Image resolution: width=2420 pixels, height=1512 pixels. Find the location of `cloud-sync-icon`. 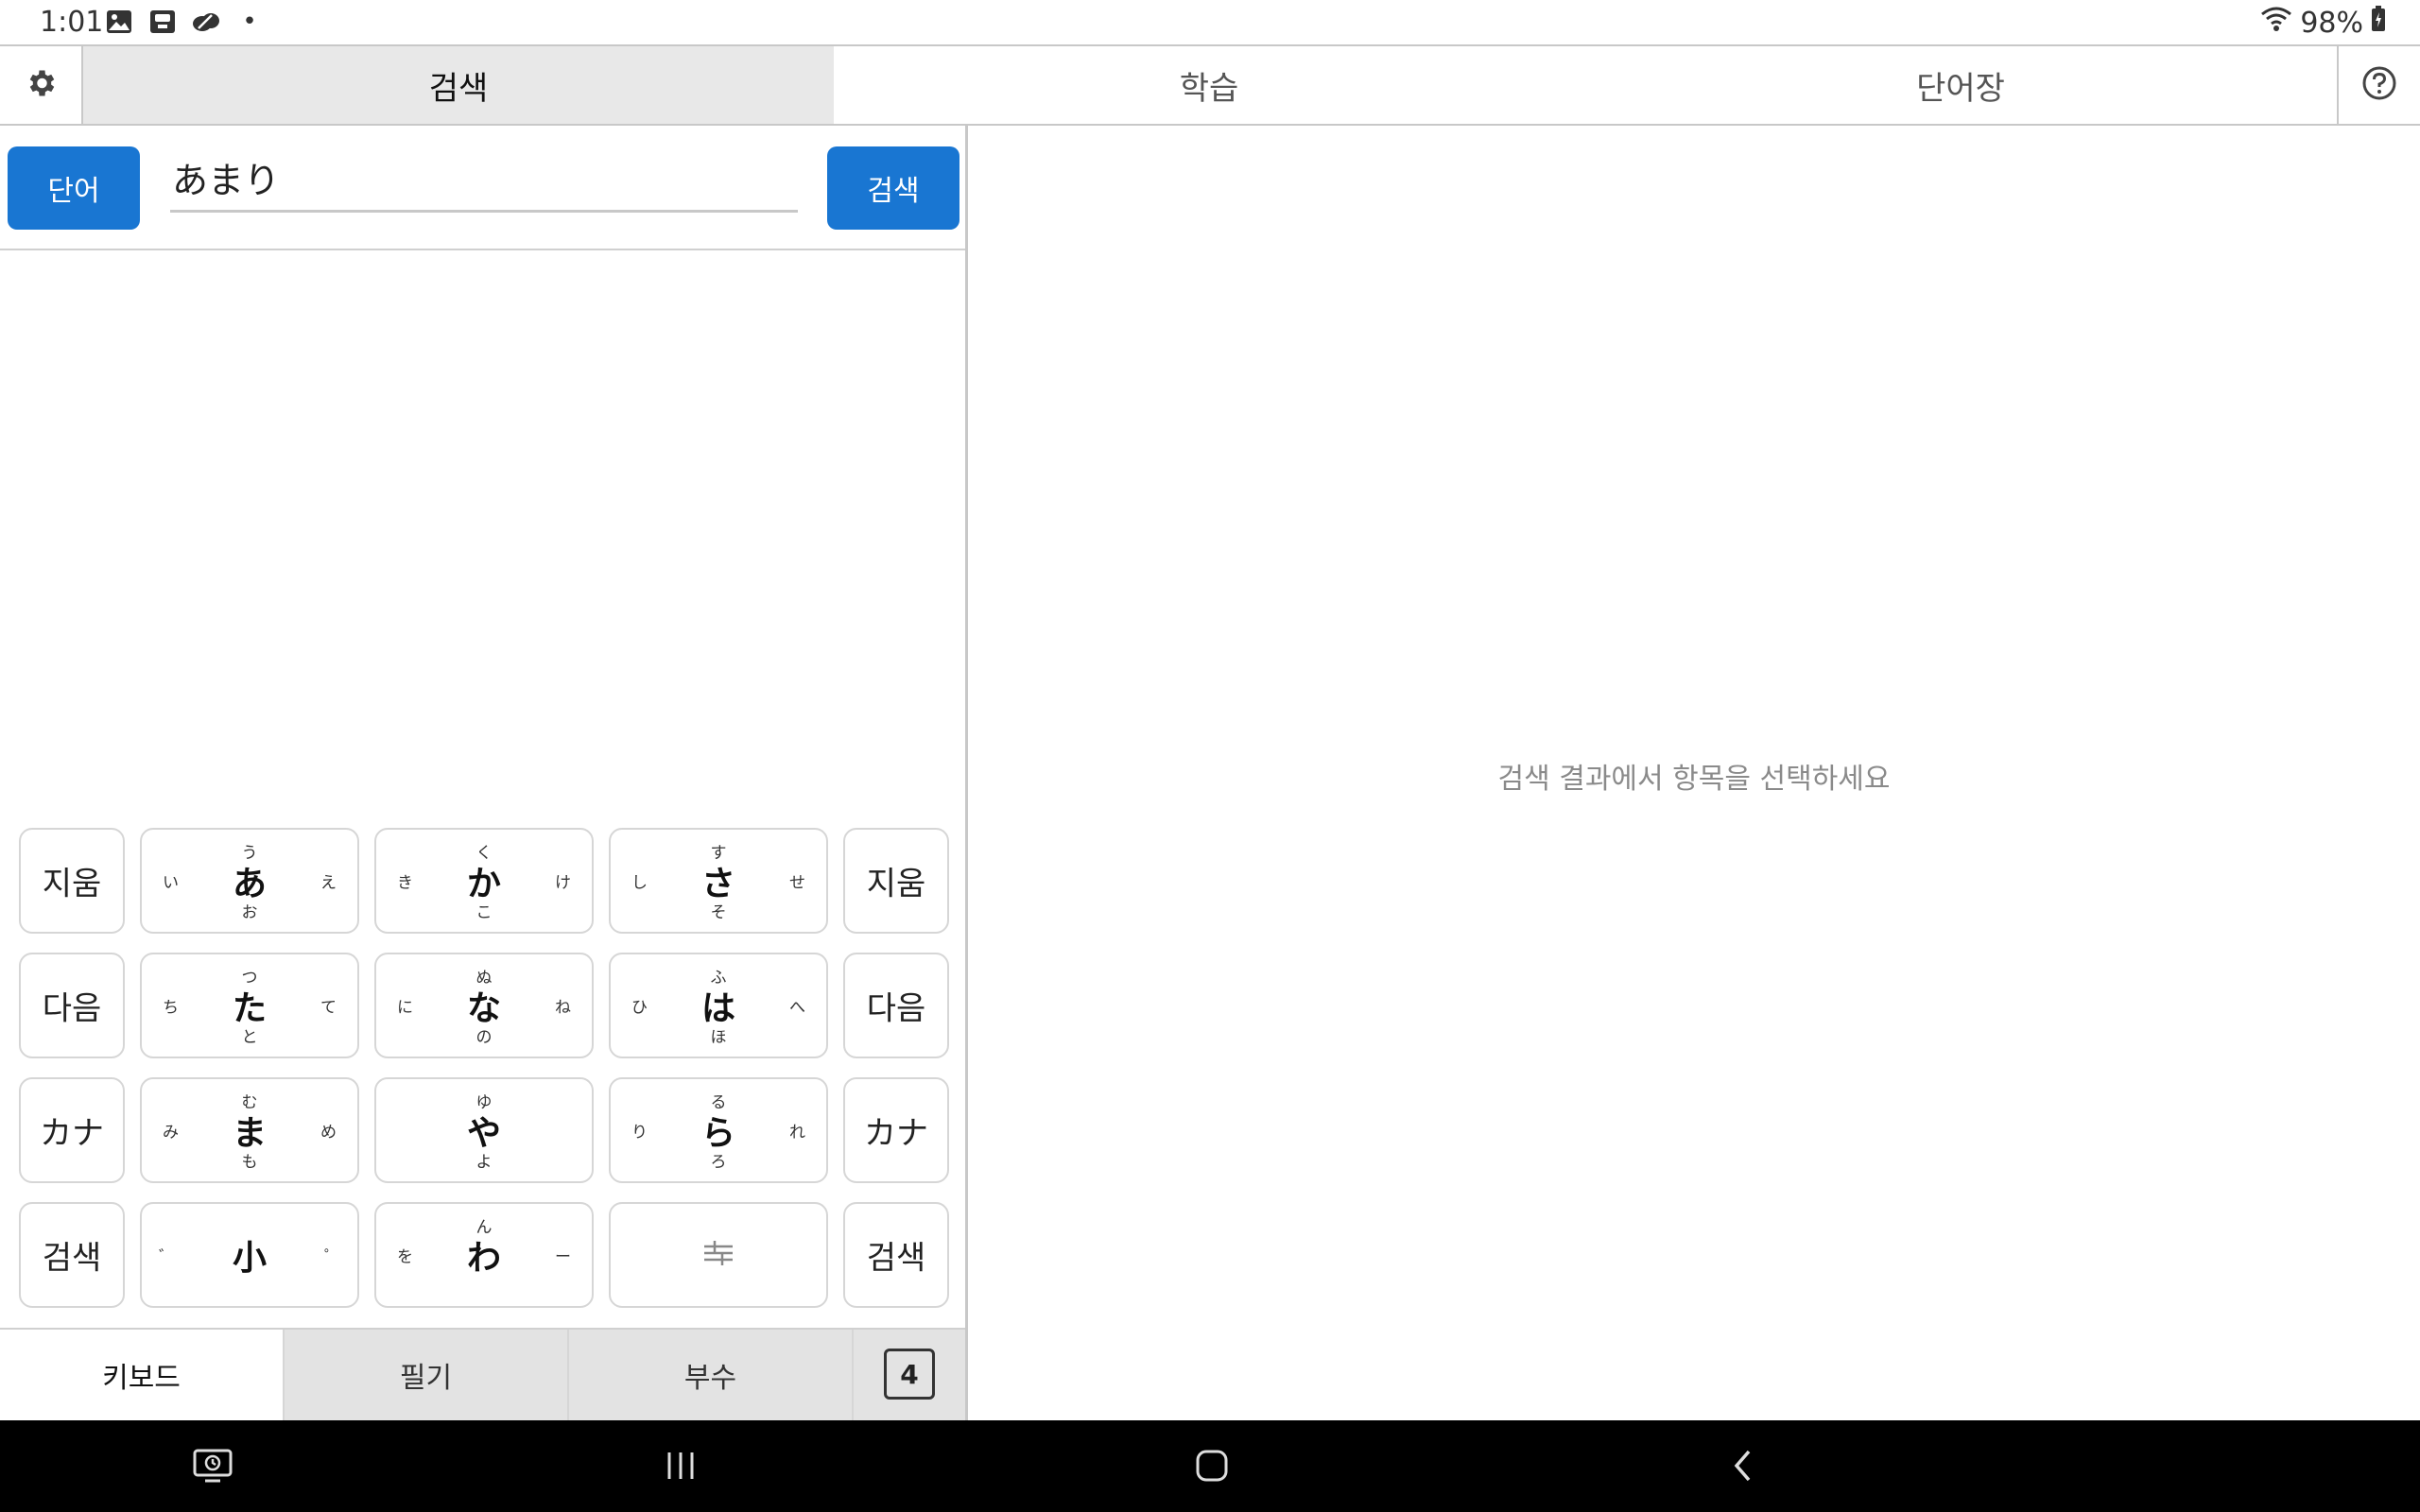

cloud-sync-icon is located at coordinates (206, 22).